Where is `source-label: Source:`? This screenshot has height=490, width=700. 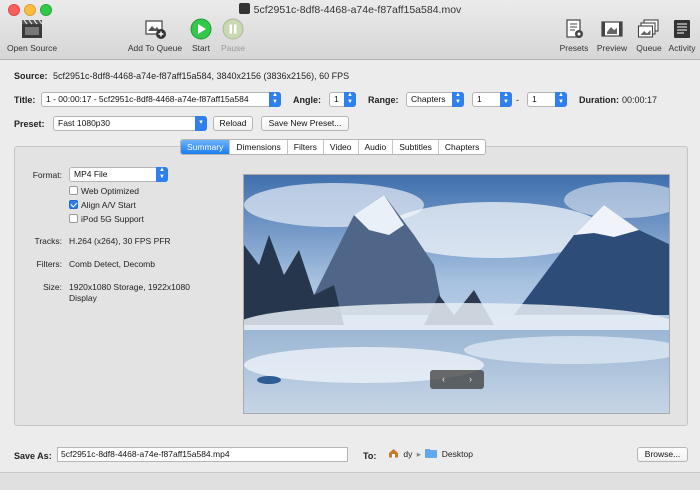 source-label: Source: is located at coordinates (31, 76).